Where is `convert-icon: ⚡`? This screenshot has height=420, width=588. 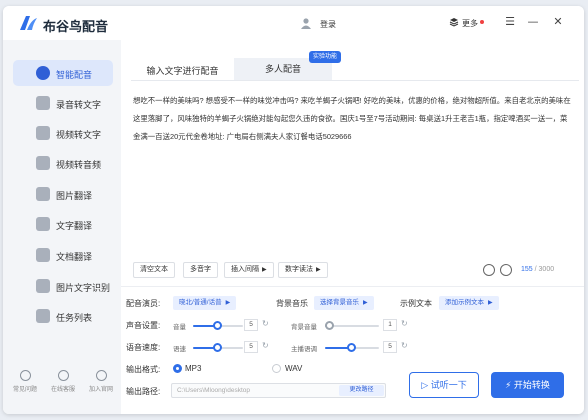
convert-icon: ⚡ is located at coordinates (508, 385).